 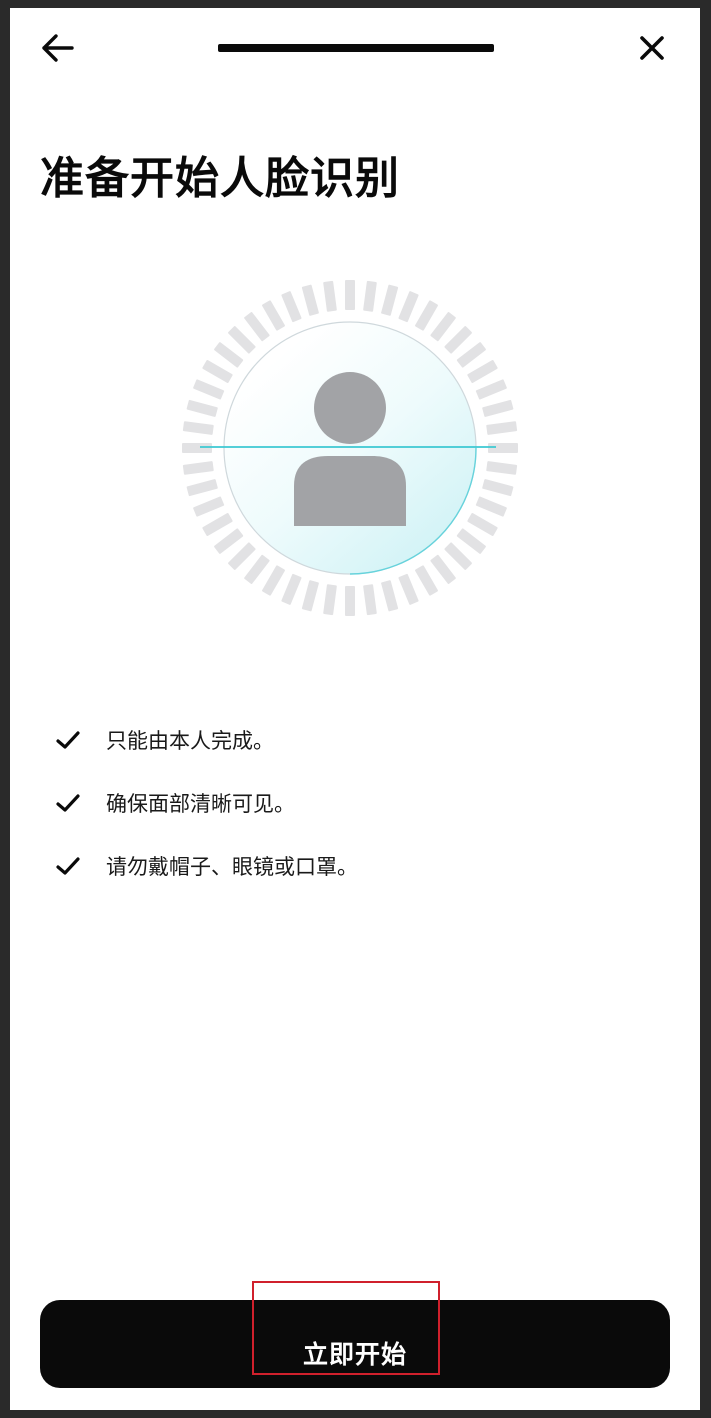 I want to click on start-now-button: 立即开始, so click(x=355, y=1344).